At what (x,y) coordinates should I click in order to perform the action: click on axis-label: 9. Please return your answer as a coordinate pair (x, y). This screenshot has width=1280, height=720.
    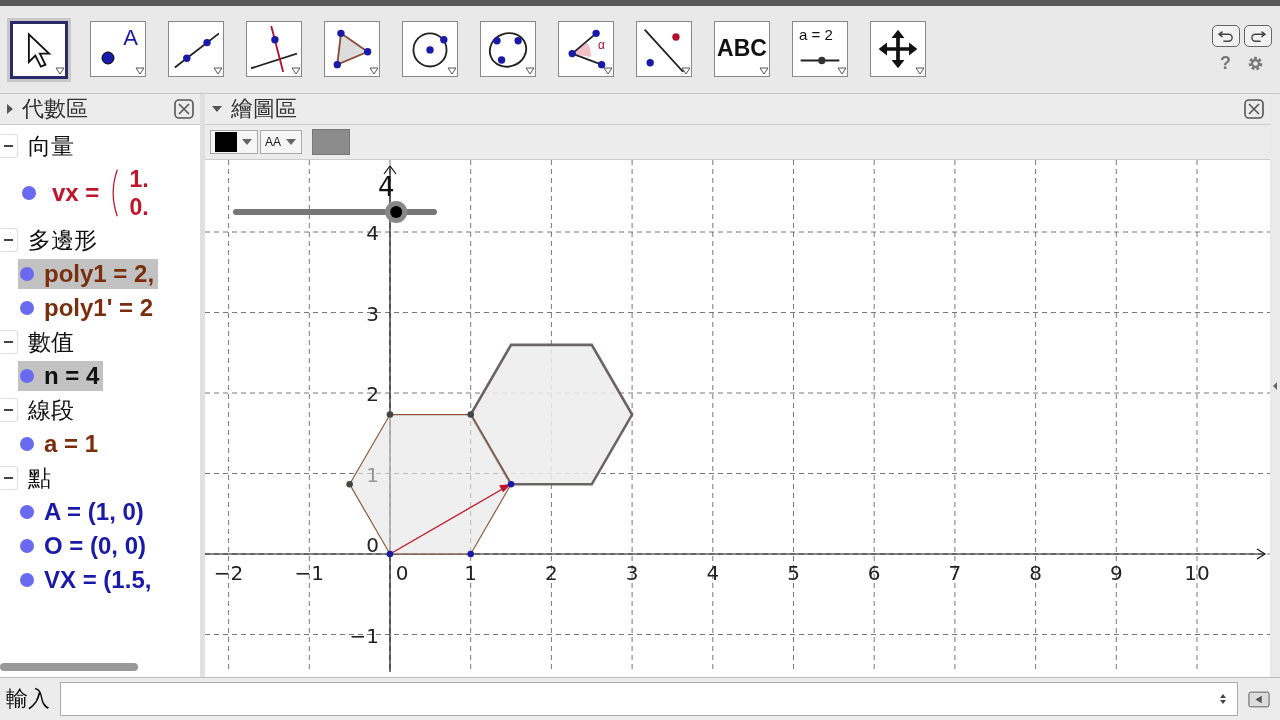
    Looking at the image, I should click on (1116, 573).